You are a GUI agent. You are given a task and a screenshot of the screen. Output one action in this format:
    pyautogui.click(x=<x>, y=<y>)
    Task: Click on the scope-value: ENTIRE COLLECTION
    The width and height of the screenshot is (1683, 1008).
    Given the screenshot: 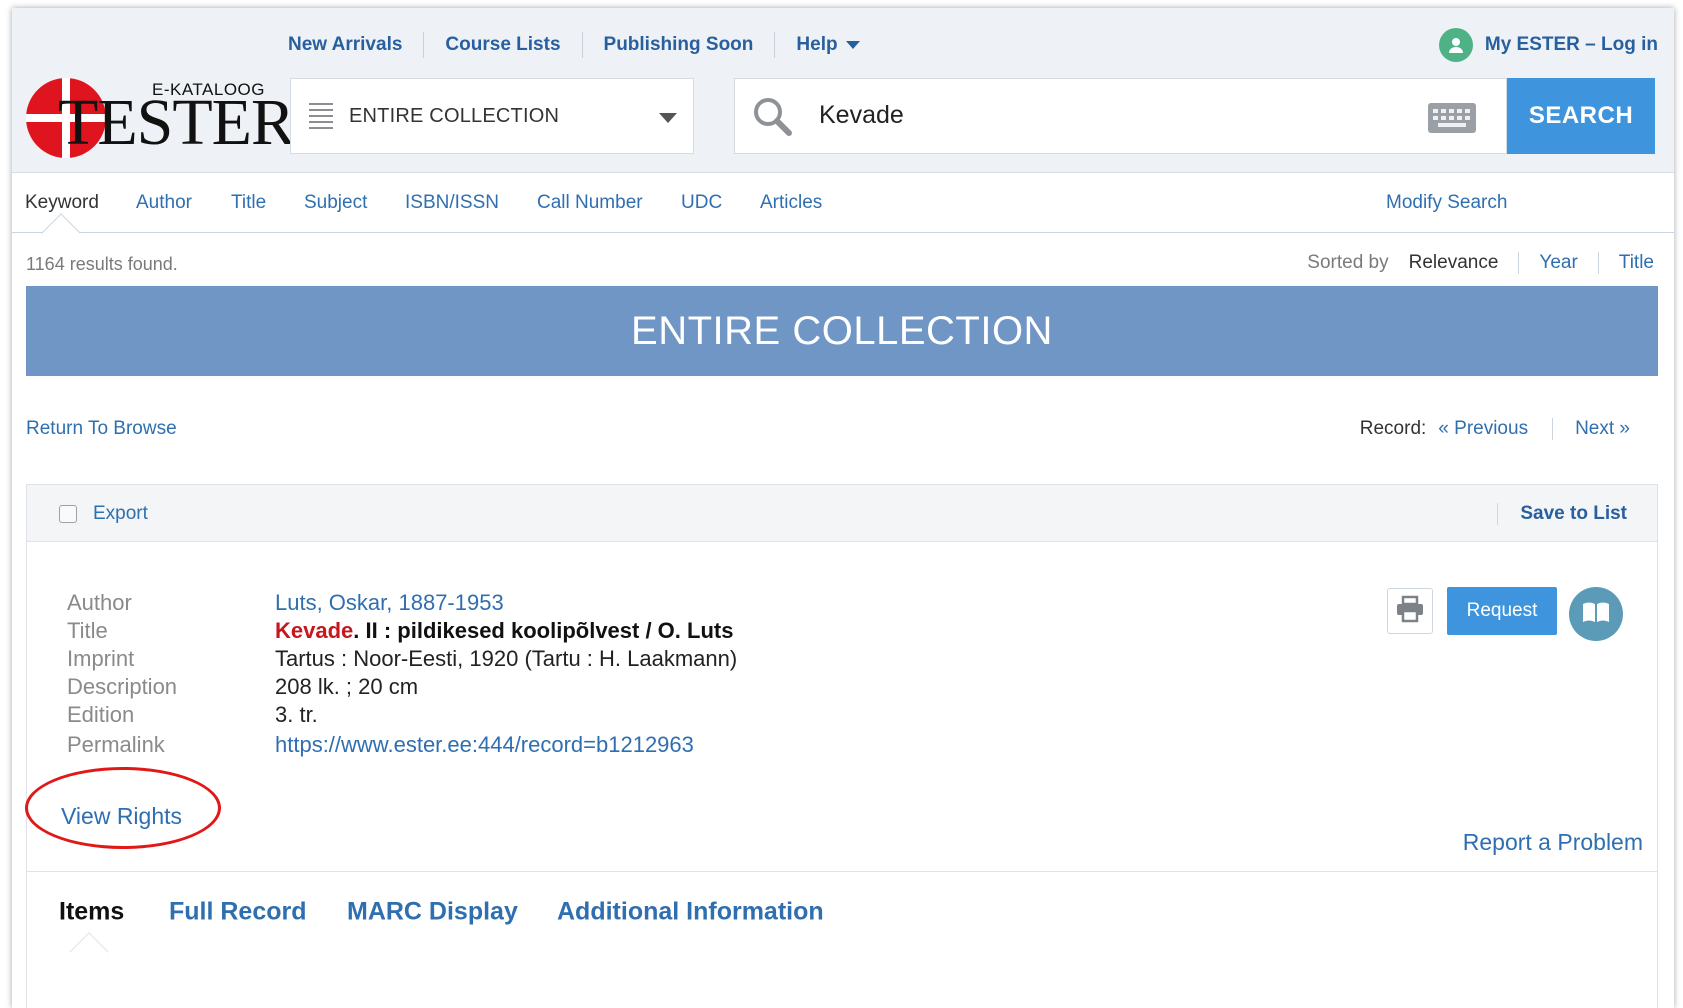 What is the action you would take?
    pyautogui.click(x=454, y=115)
    